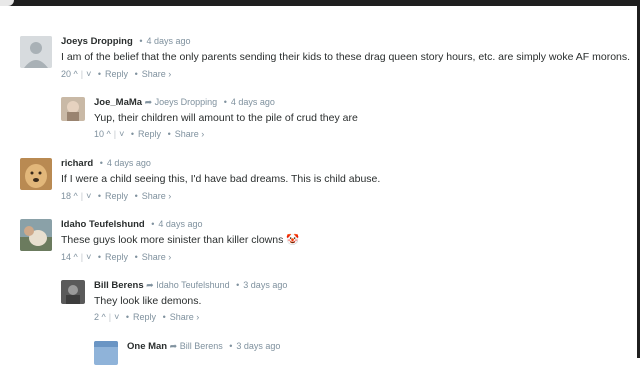 This screenshot has height=365, width=640. I want to click on dog-photo-icon, so click(36, 174).